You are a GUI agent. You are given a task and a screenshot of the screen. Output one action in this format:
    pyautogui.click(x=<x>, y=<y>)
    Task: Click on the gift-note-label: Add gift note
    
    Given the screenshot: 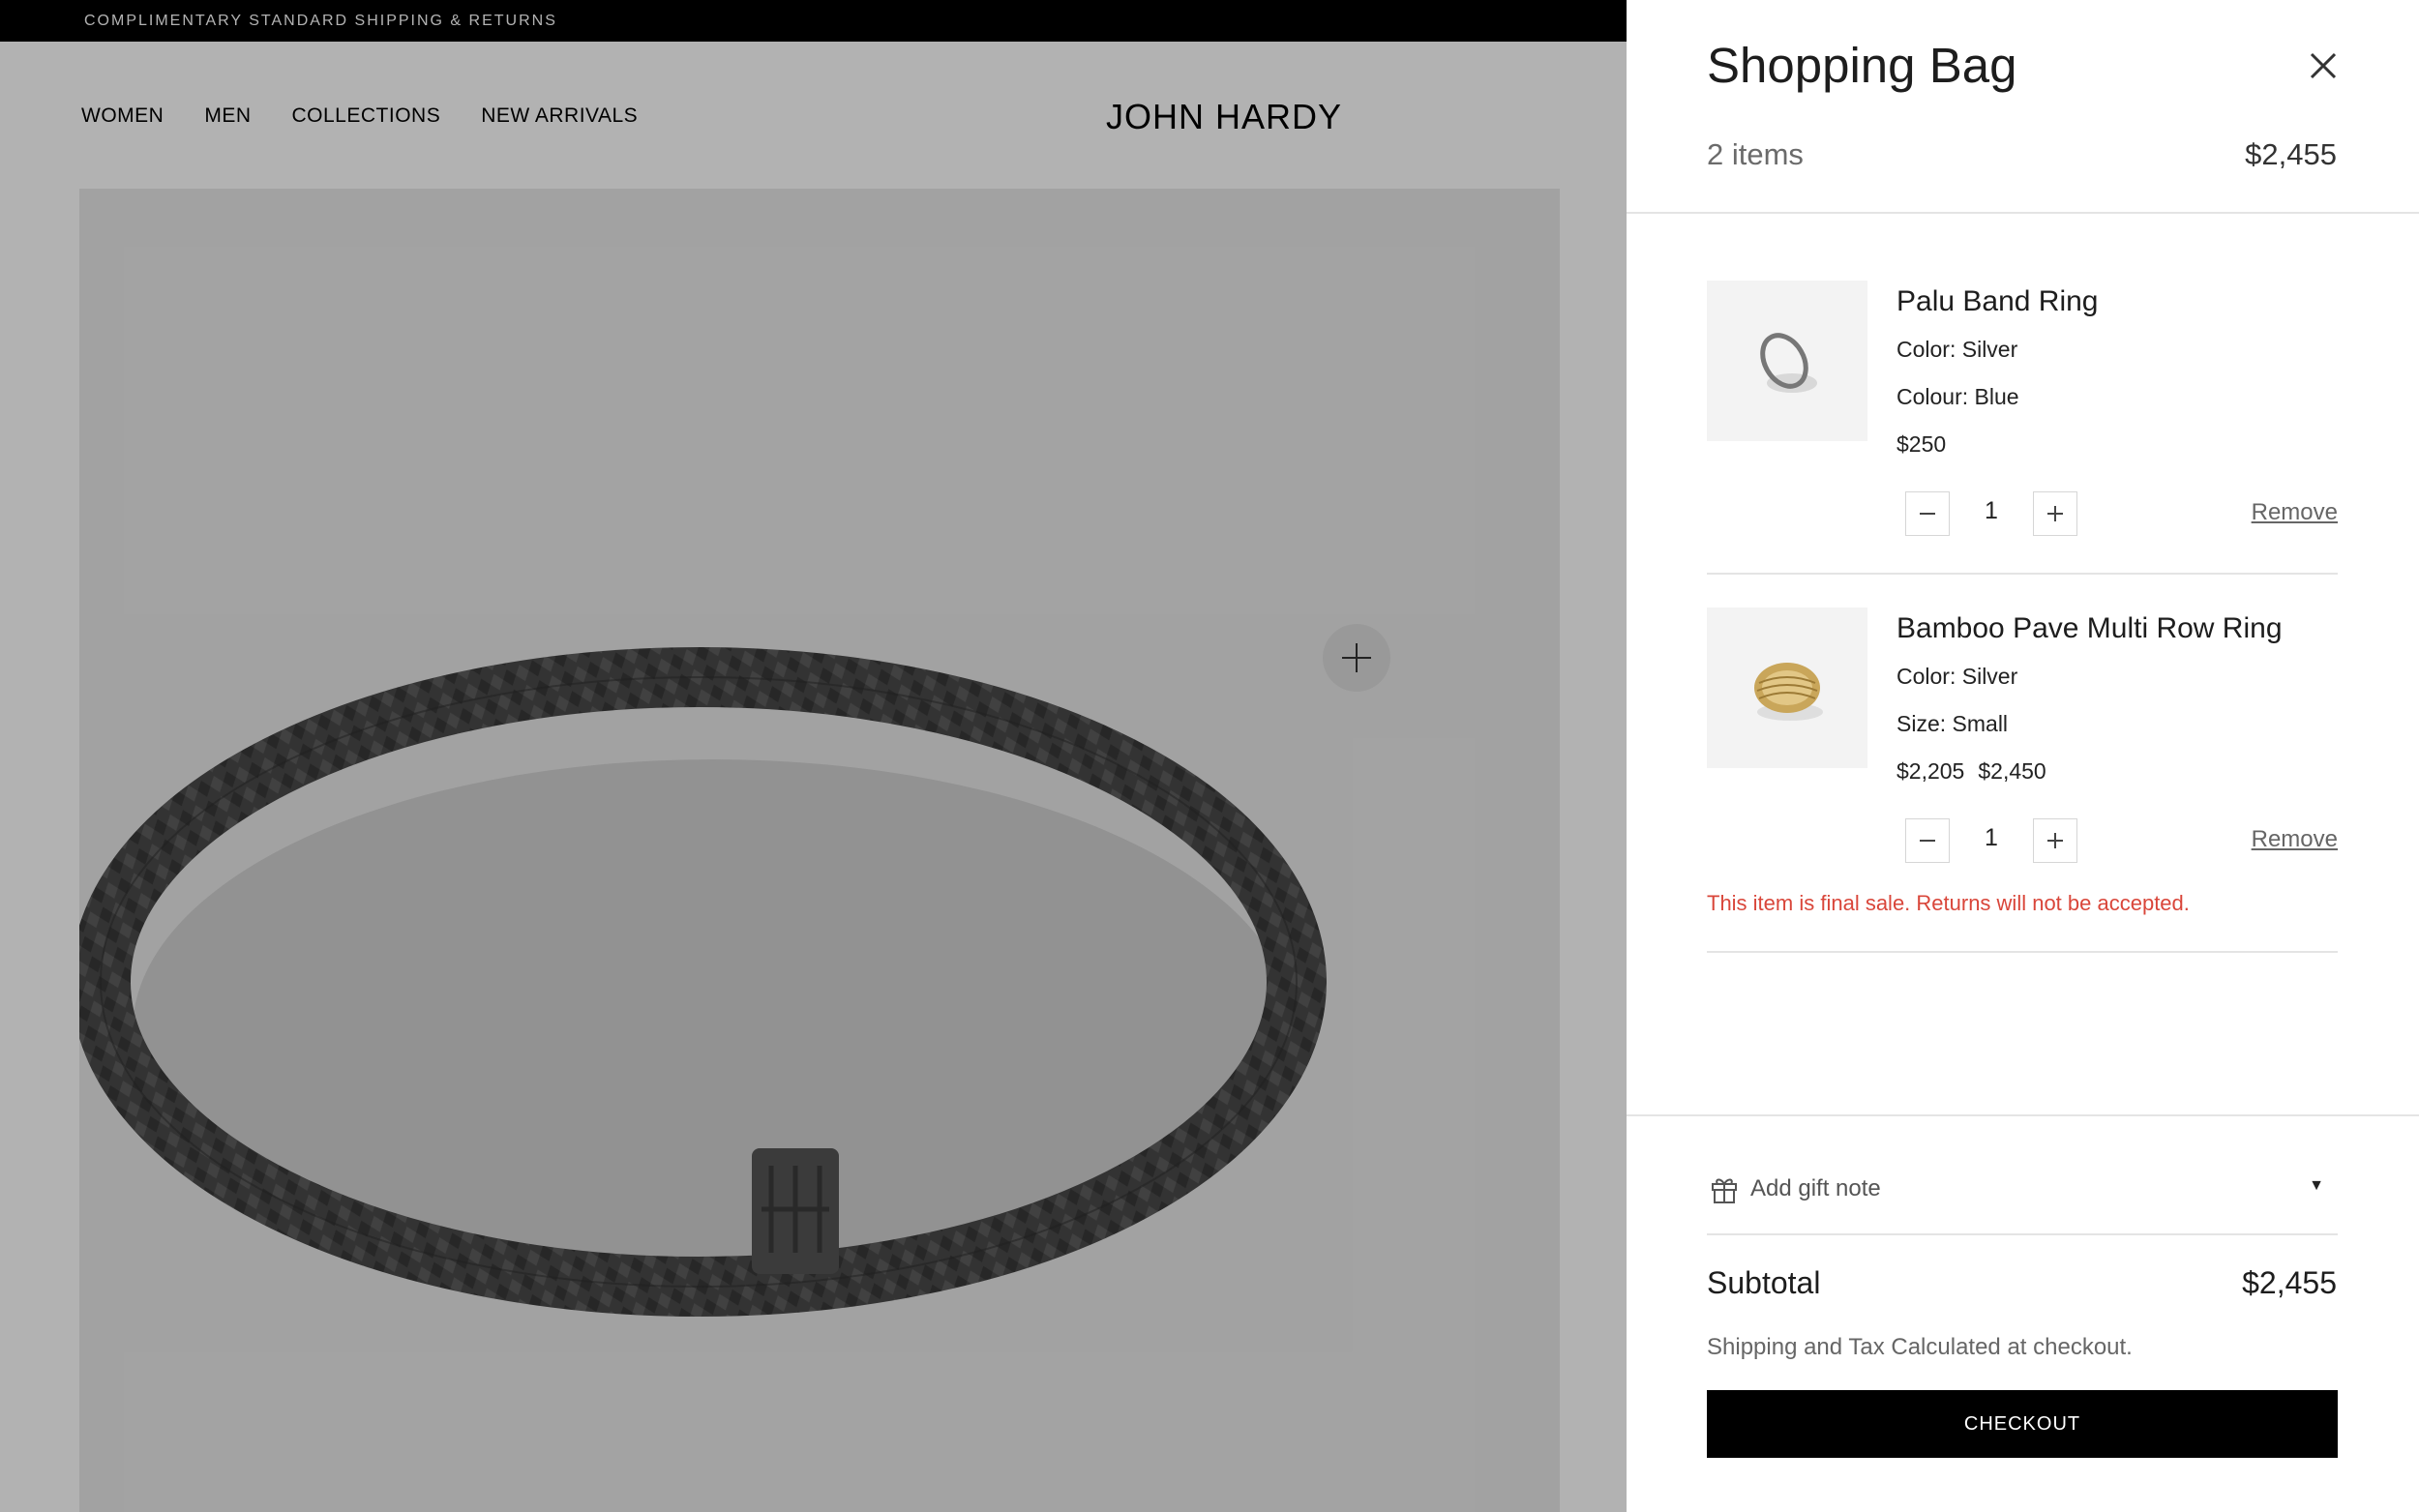 What is the action you would take?
    pyautogui.click(x=1816, y=1188)
    